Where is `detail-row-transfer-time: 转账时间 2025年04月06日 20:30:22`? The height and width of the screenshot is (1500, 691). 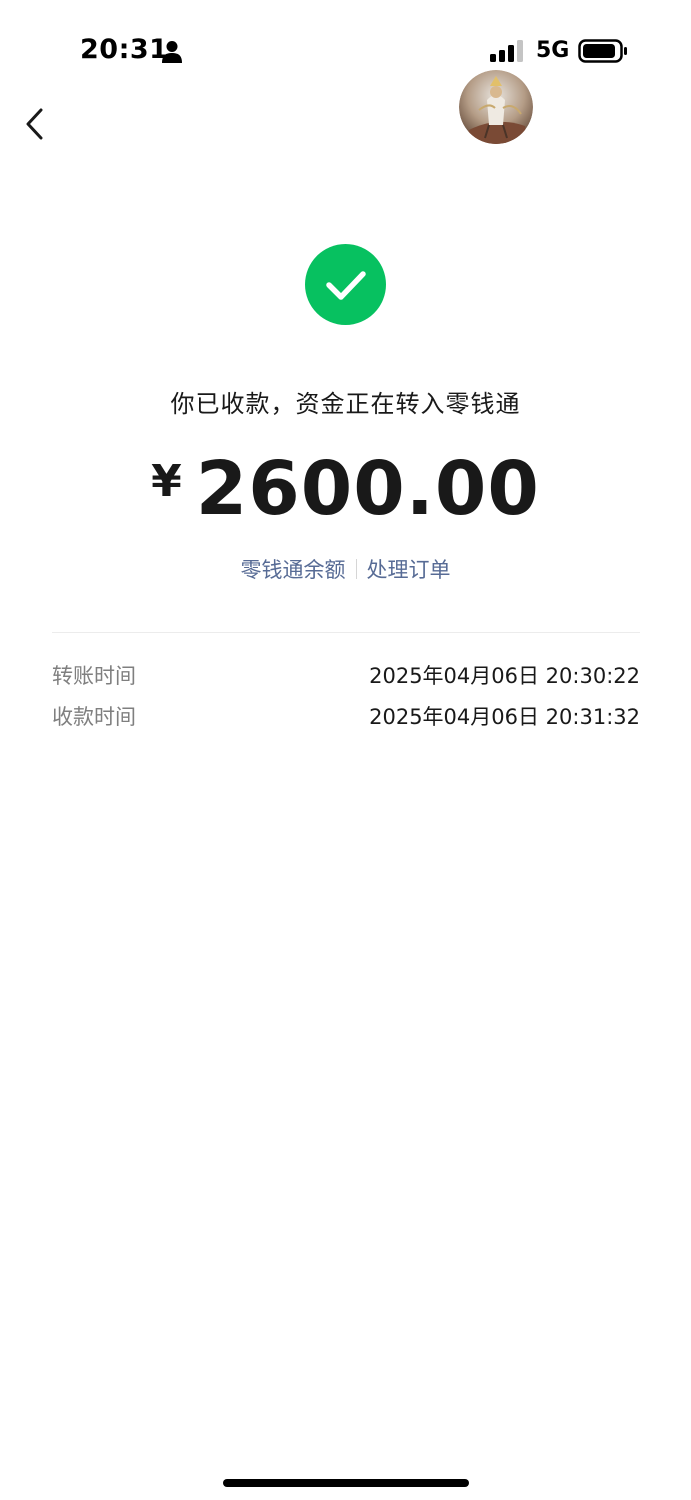 detail-row-transfer-time: 转账时间 2025年04月06日 20:30:22 is located at coordinates (346, 675).